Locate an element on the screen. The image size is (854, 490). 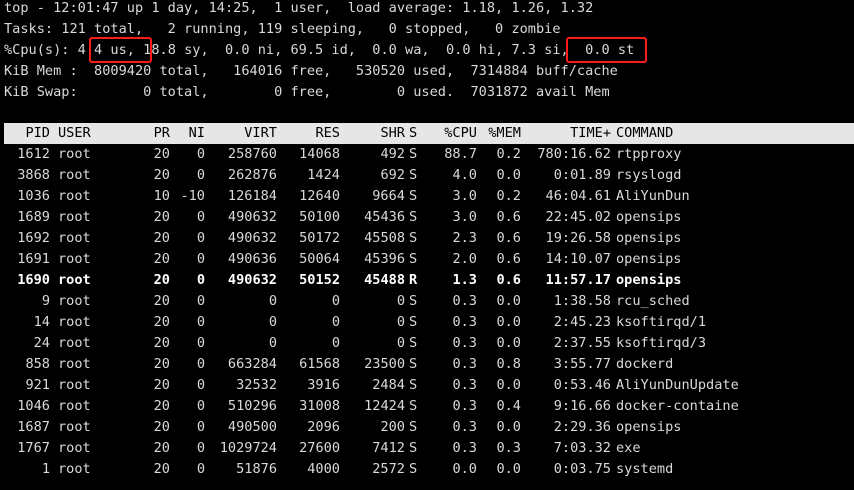
process-row: 14 root 20 0 0 0 0 S 0.3 0.0 2:45.23 ksoftirqd/1 is located at coordinates (429, 322).